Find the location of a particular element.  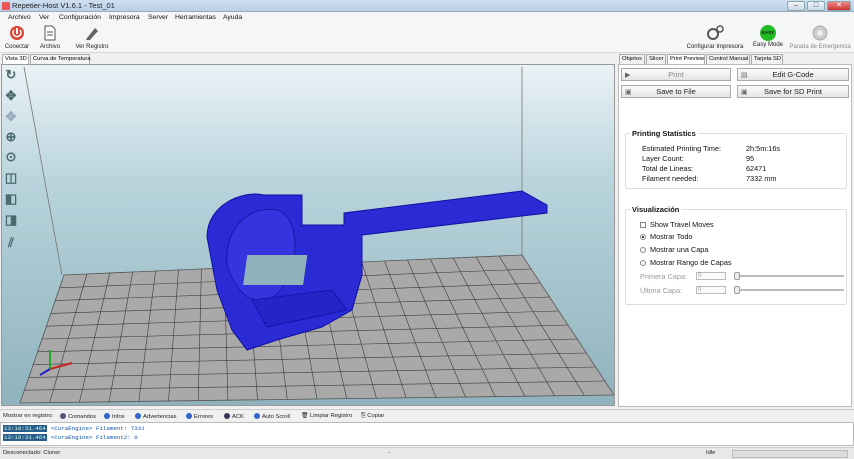

document-icon is located at coordinates (50, 33).